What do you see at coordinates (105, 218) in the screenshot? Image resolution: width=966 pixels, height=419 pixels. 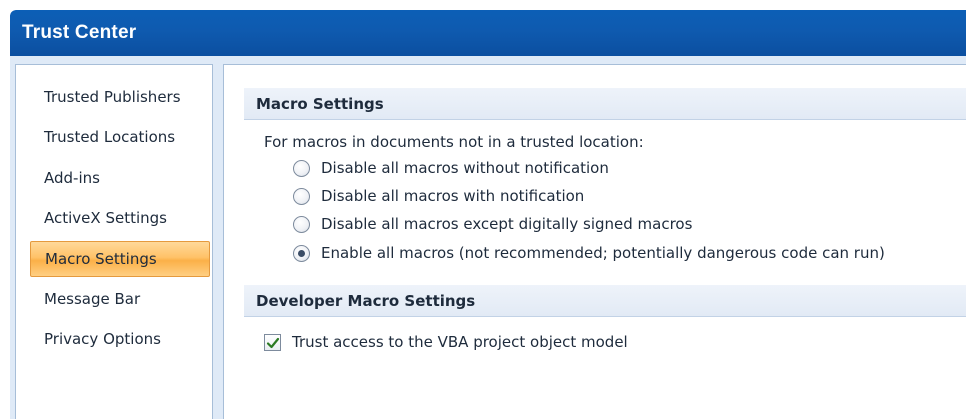 I see `sidebar-item-label: ActiveX Settings` at bounding box center [105, 218].